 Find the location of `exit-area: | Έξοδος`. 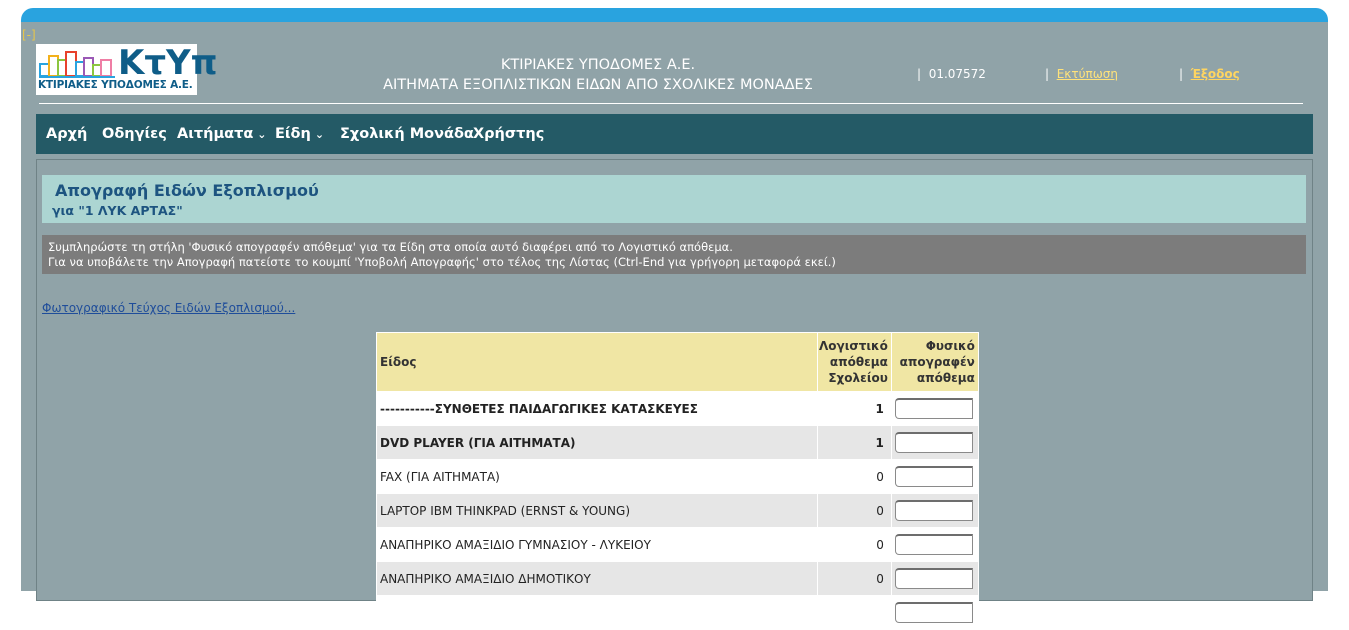

exit-area: | Έξοδος is located at coordinates (1209, 74).